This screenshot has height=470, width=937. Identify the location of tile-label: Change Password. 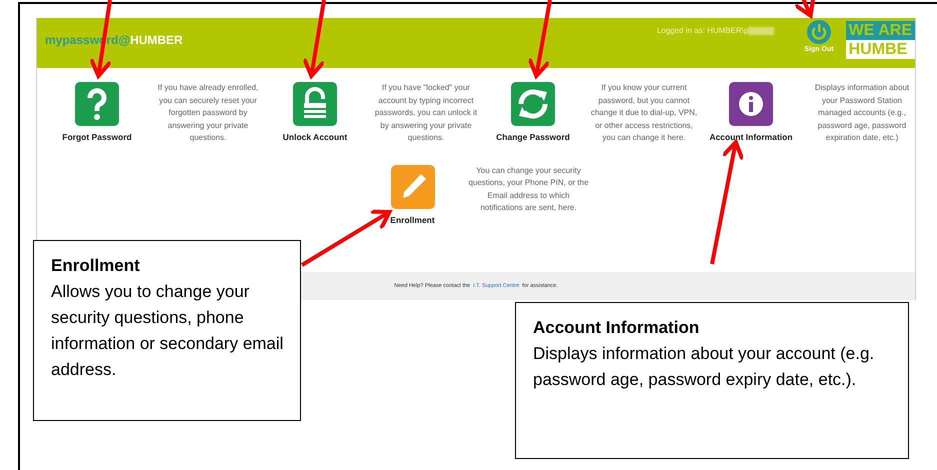
(533, 137).